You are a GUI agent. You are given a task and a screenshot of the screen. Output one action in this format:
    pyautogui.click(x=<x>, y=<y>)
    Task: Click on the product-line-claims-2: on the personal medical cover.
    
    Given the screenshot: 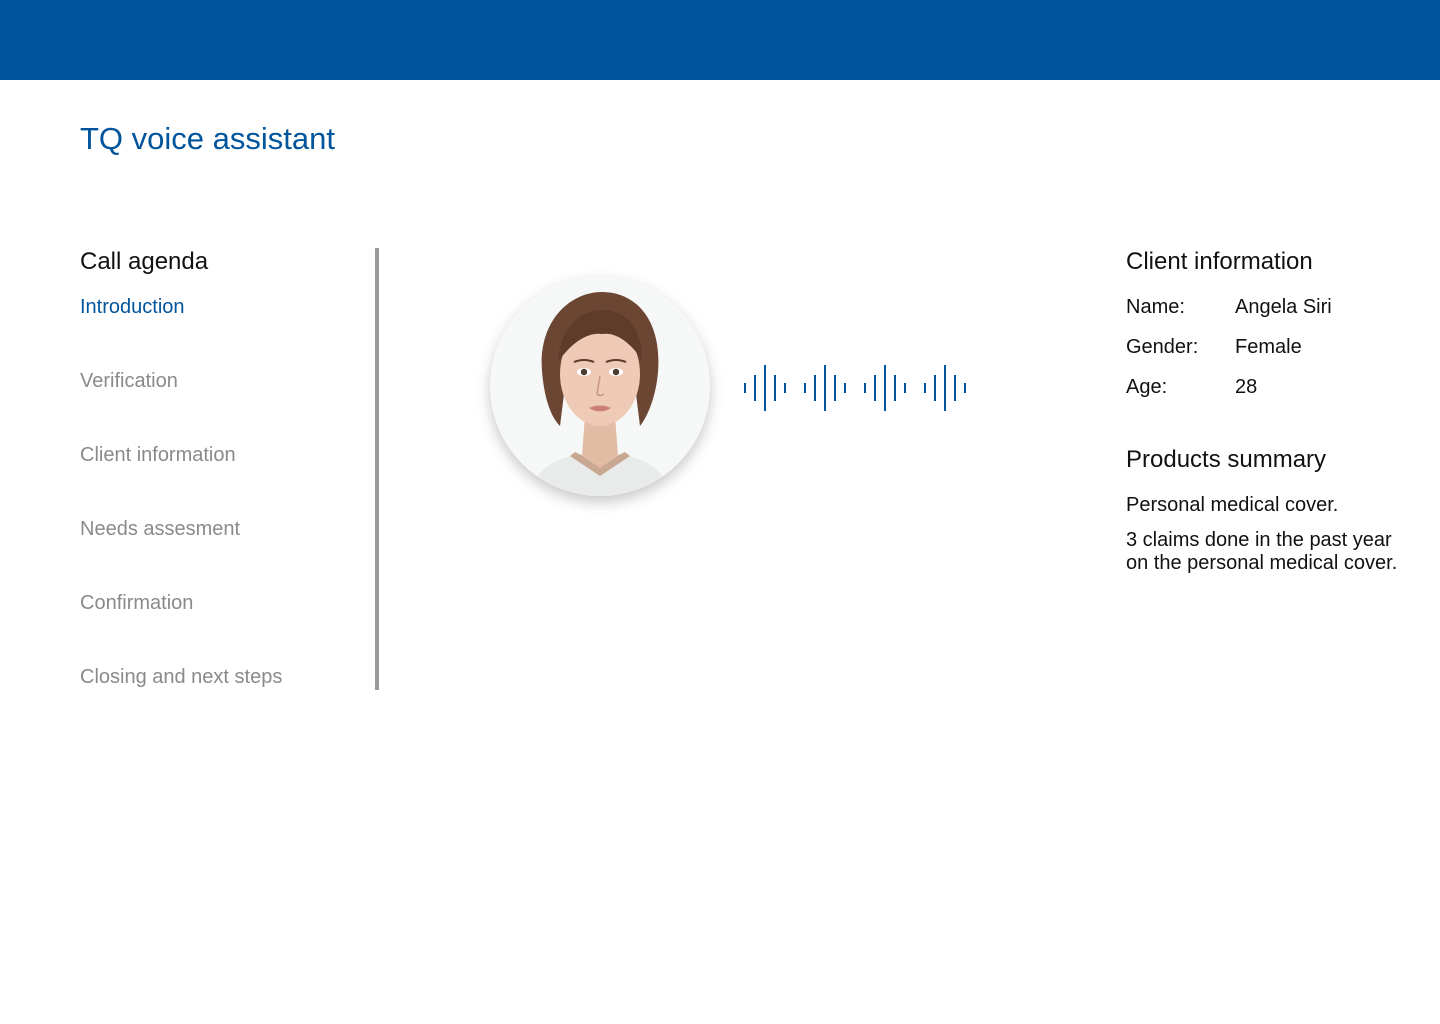 What is the action you would take?
    pyautogui.click(x=1262, y=563)
    